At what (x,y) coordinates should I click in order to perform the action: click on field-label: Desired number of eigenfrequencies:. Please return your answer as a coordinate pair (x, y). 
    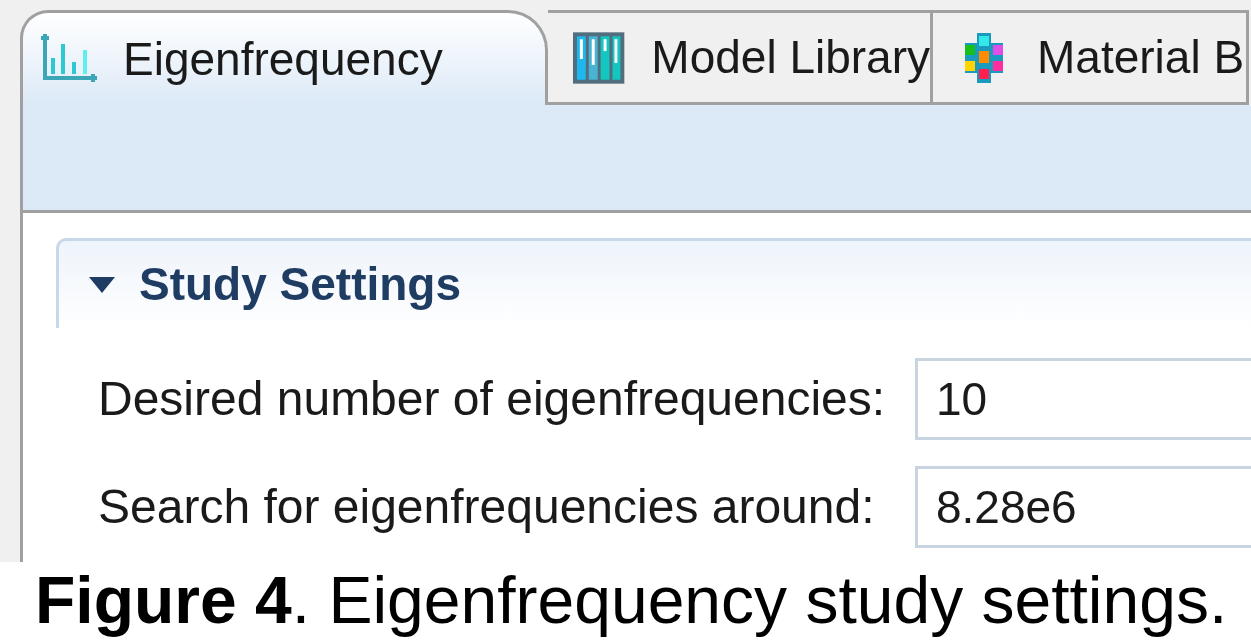
    Looking at the image, I should click on (492, 399).